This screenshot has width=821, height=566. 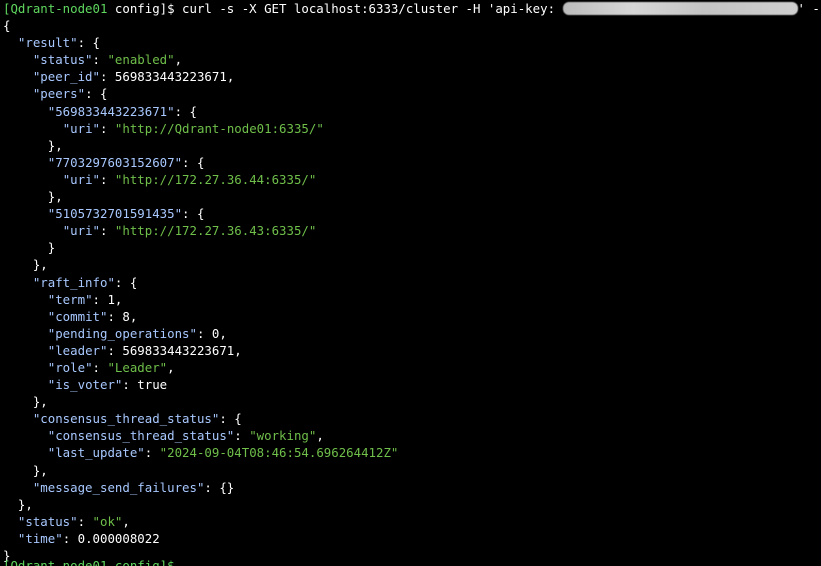 What do you see at coordinates (215, 179) in the screenshot?
I see `json-string: "http://172.27.36.44:6335/"` at bounding box center [215, 179].